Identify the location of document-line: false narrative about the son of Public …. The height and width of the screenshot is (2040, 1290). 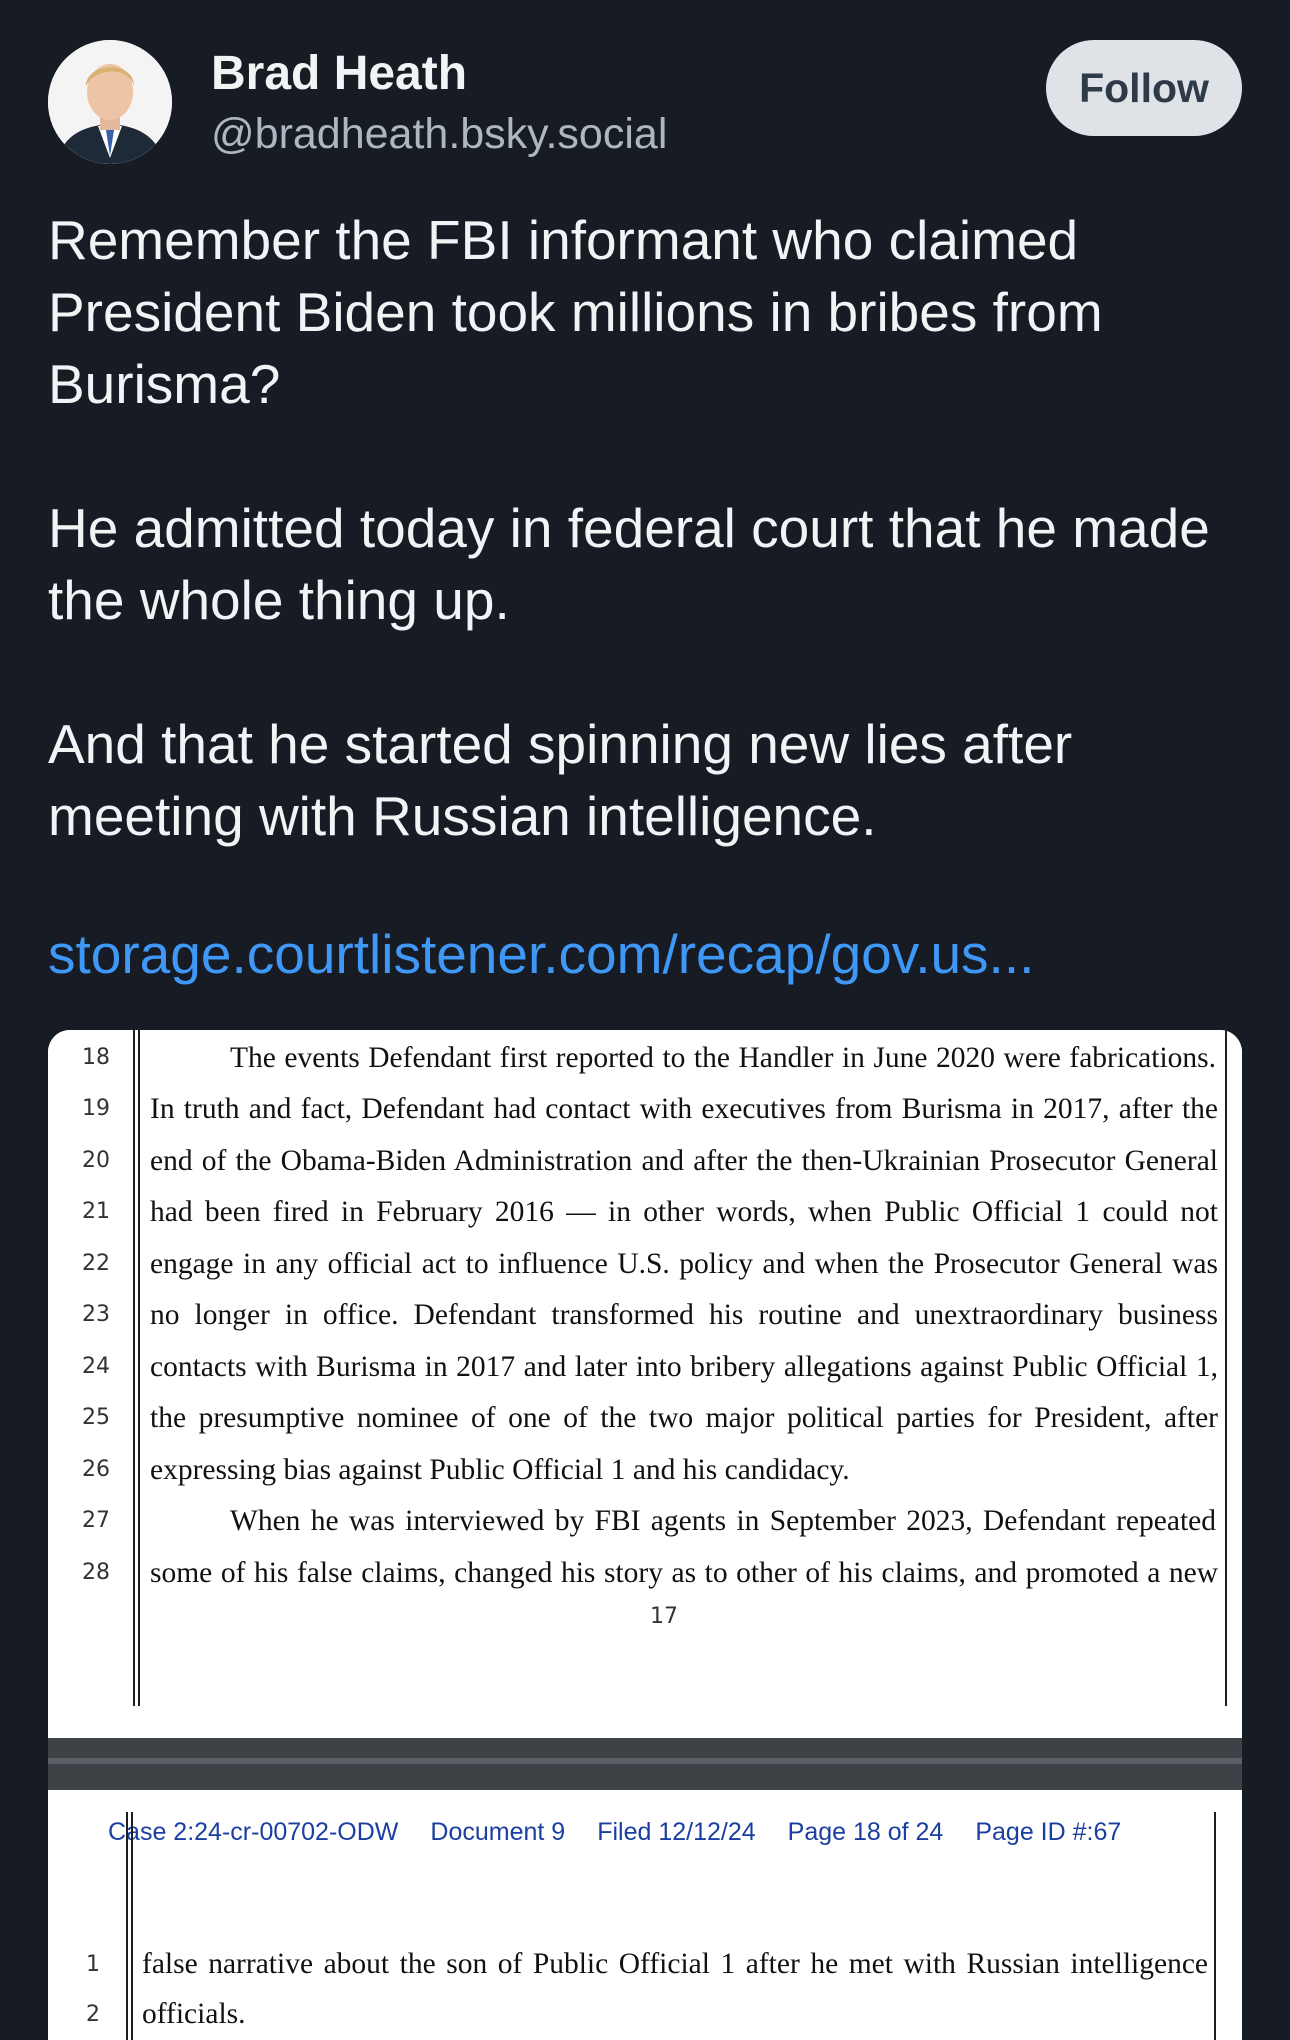
(675, 1964).